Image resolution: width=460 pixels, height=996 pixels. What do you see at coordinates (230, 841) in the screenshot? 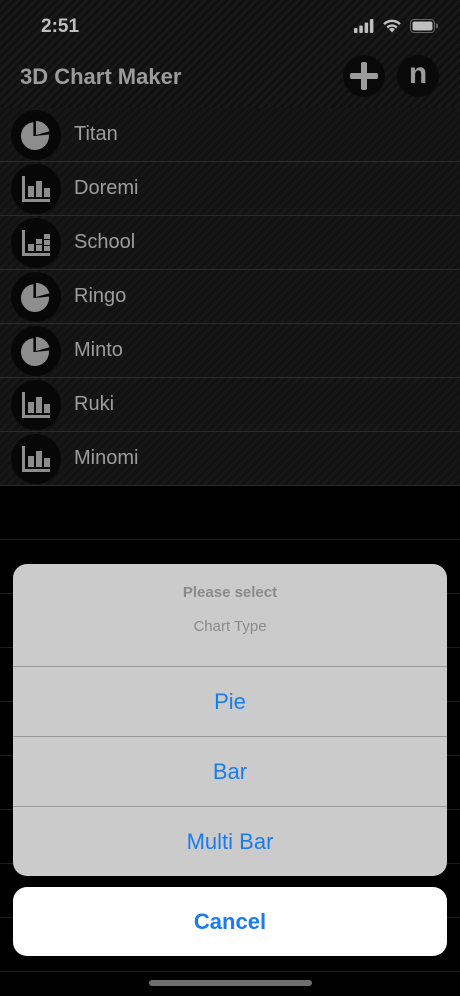
I see `multi-bar-option-button: Multi Bar` at bounding box center [230, 841].